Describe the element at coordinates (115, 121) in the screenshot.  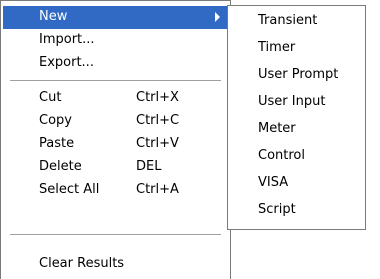
I see `menu-item-copy: Copy Ctrl+C` at that location.